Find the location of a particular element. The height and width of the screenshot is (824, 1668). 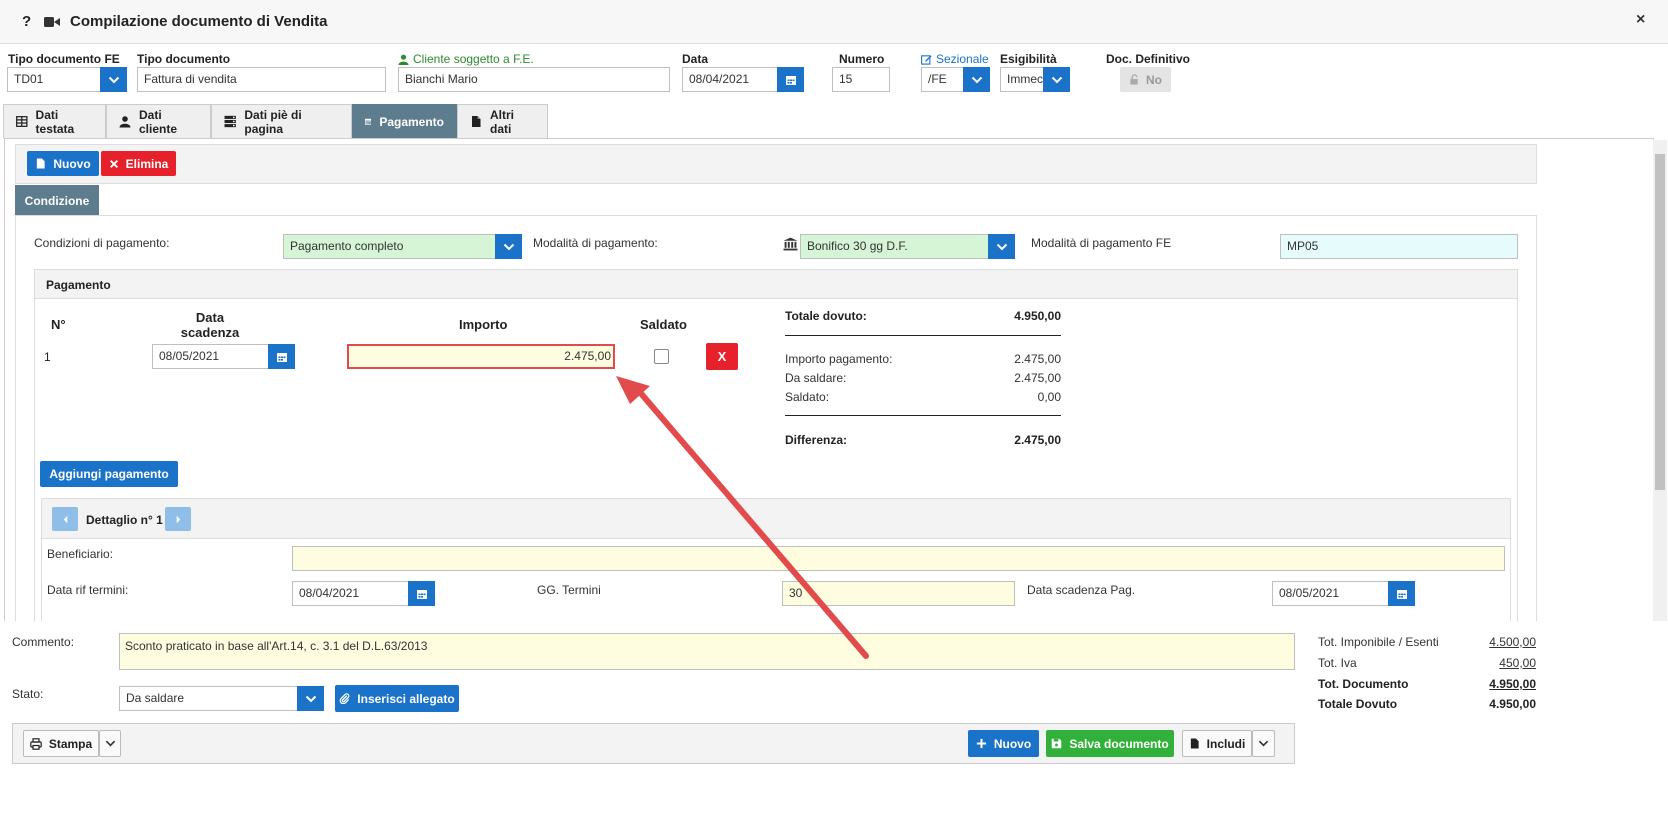

tab-dati-pie-pagina-label: Dati piè di pagina is located at coordinates (273, 121).